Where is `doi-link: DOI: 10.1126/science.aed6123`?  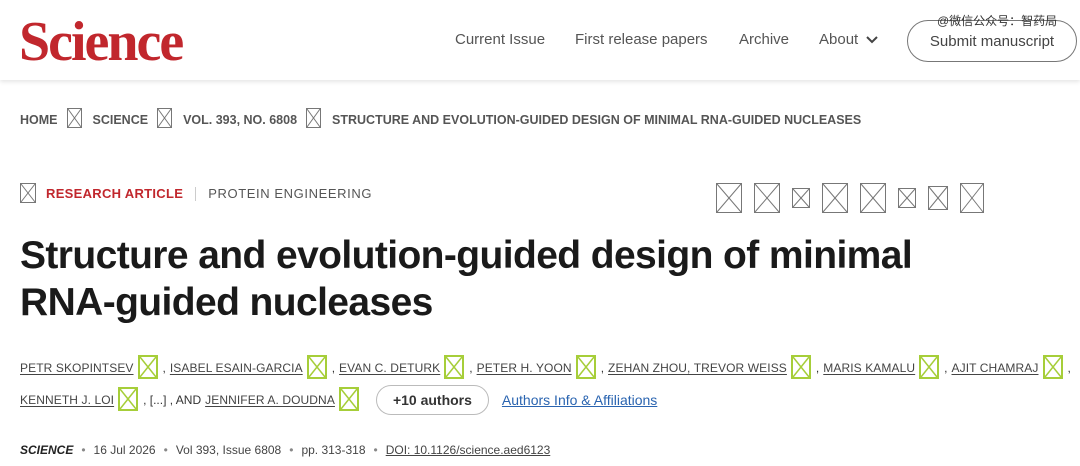 doi-link: DOI: 10.1126/science.aed6123 is located at coordinates (468, 450).